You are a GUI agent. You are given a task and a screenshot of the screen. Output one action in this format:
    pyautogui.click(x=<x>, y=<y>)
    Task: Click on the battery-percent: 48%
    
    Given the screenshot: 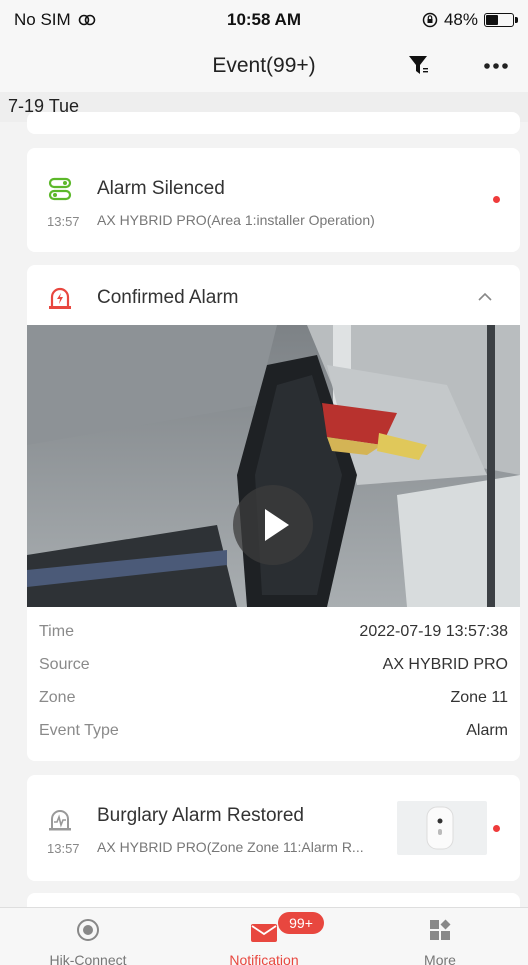 What is the action you would take?
    pyautogui.click(x=460, y=19)
    